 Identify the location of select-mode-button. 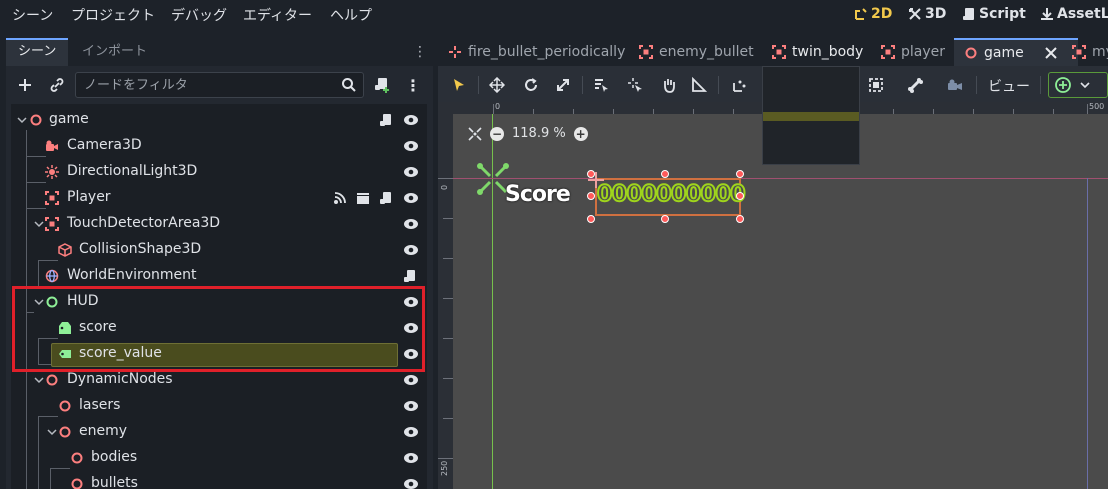
(459, 85).